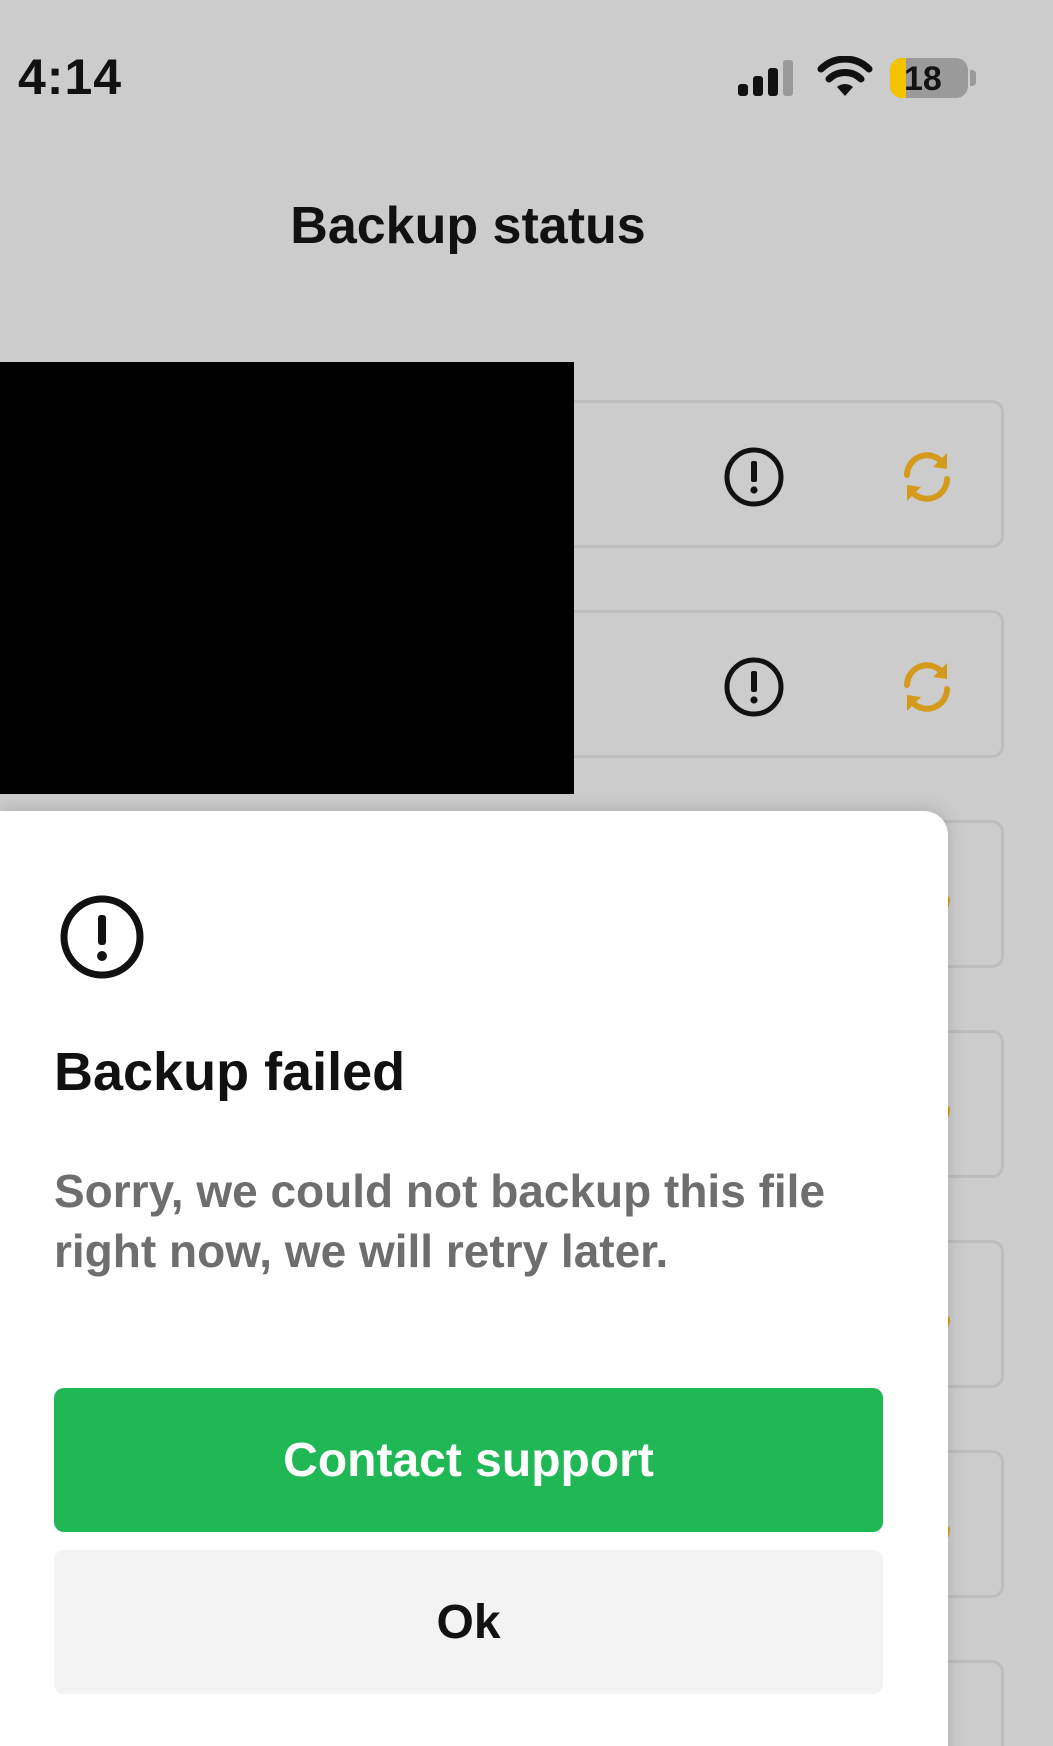  I want to click on page-title: Backup status, so click(468, 226).